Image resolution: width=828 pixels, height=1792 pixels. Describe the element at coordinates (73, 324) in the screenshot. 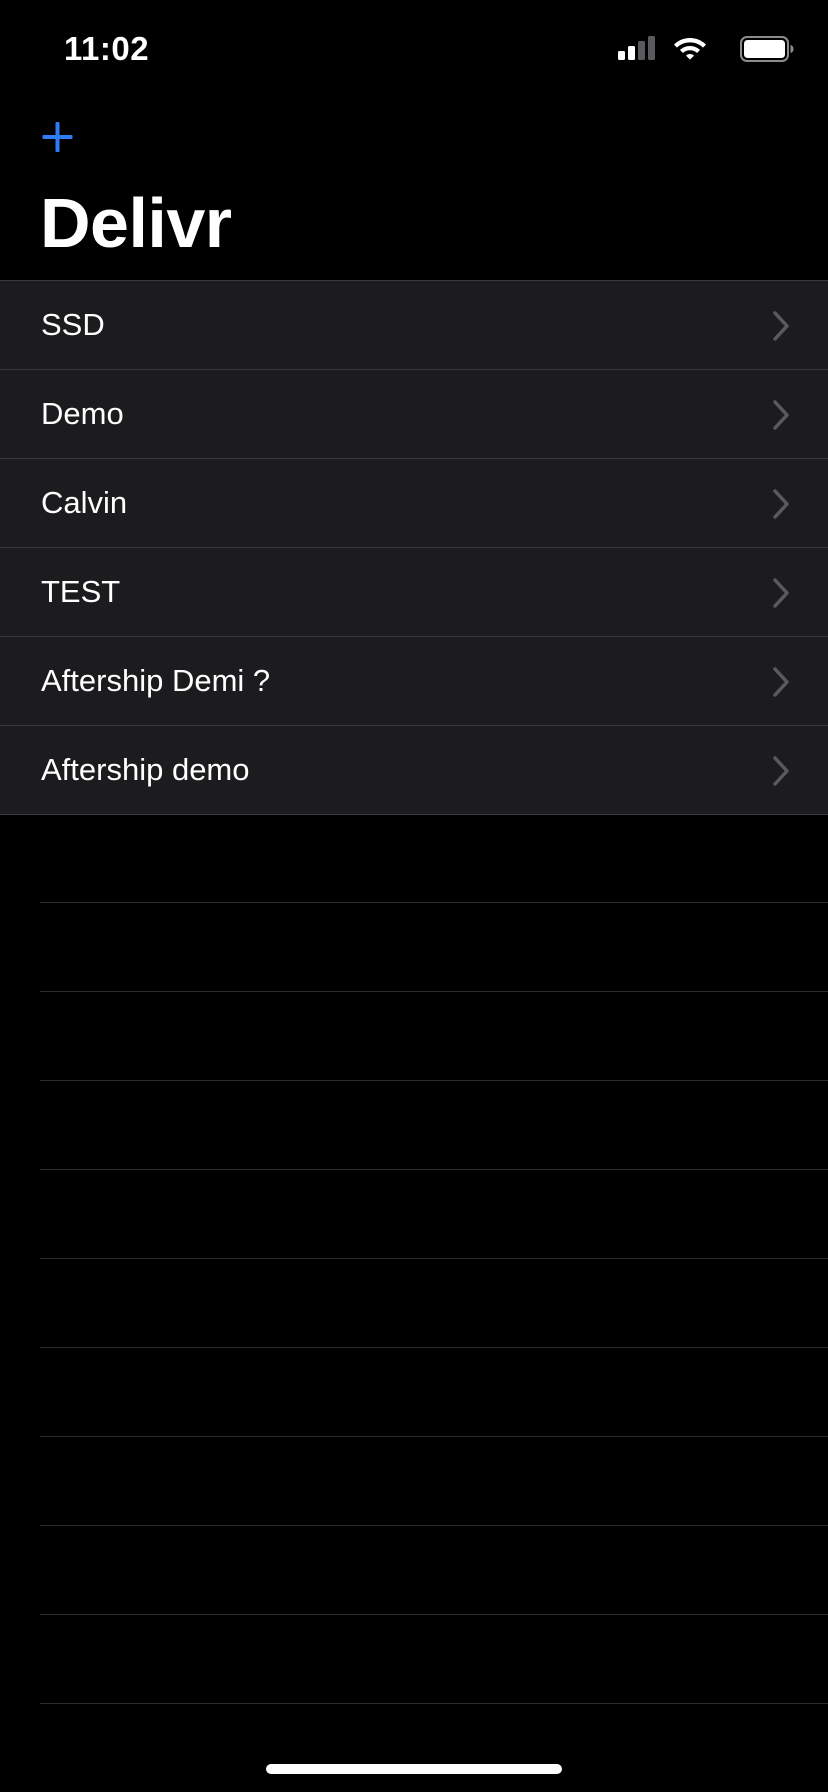

I see `list-item-label: SSD` at that location.